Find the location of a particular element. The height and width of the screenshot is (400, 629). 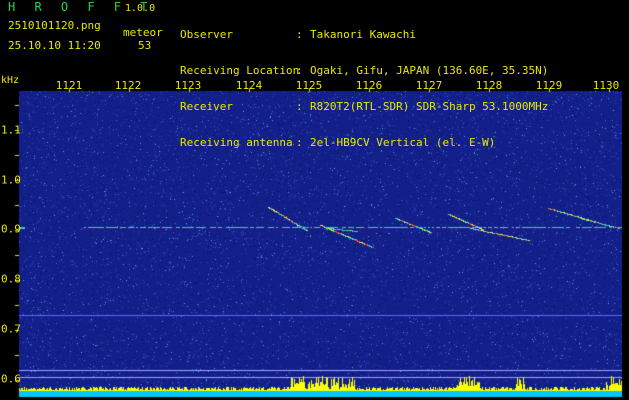

app-version: 1.0.0 is located at coordinates (140, 8).